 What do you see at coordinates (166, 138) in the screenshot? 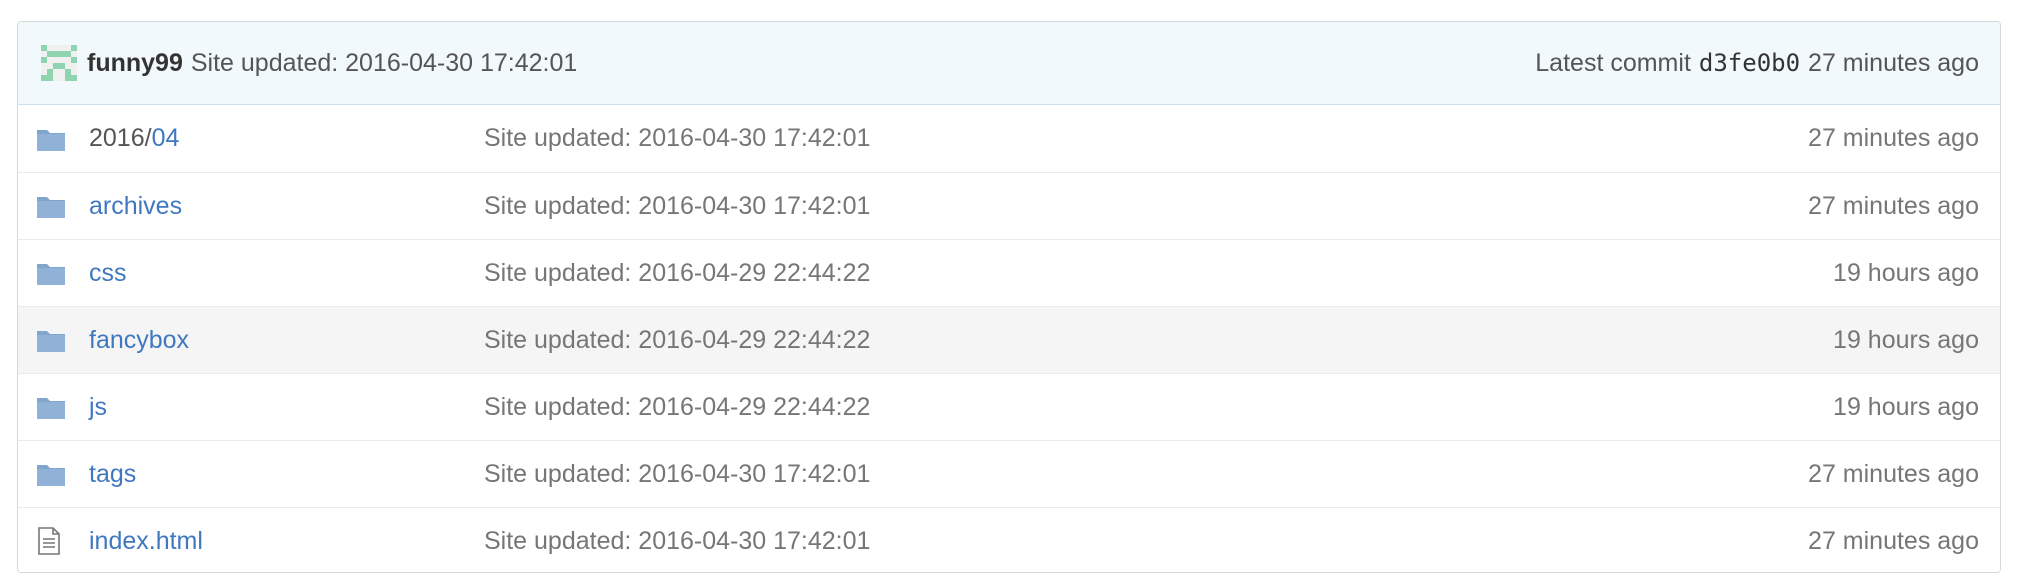
I see `file-name-link: 04` at bounding box center [166, 138].